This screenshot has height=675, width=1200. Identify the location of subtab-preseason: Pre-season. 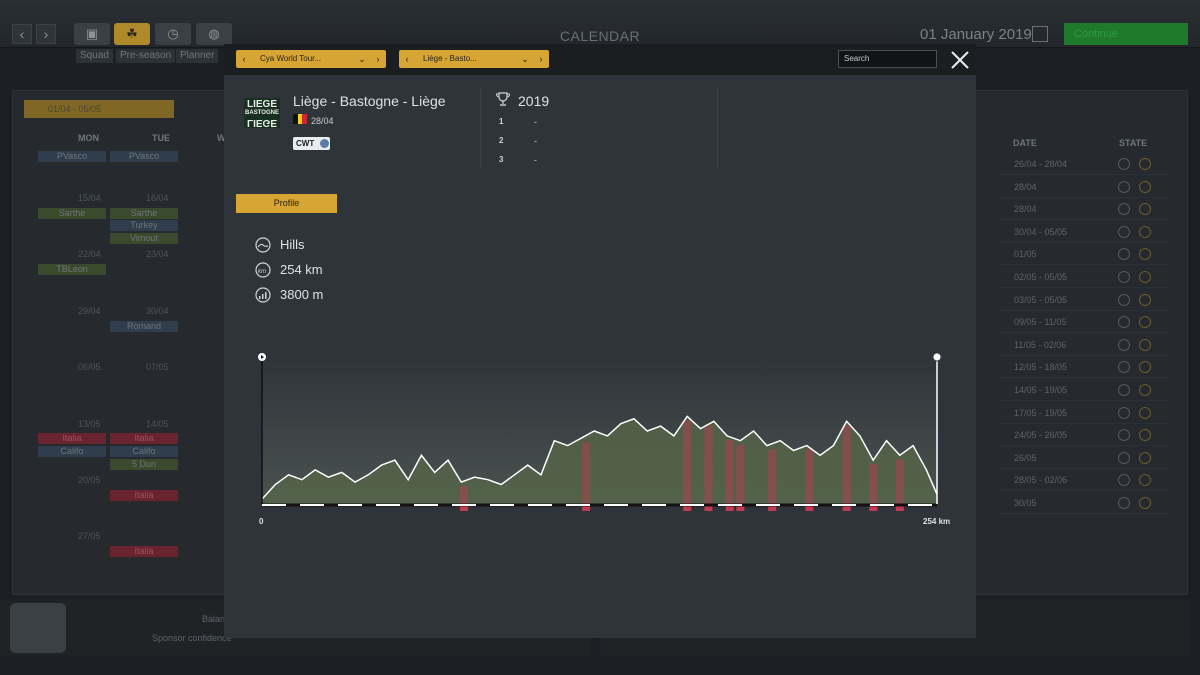
(146, 56).